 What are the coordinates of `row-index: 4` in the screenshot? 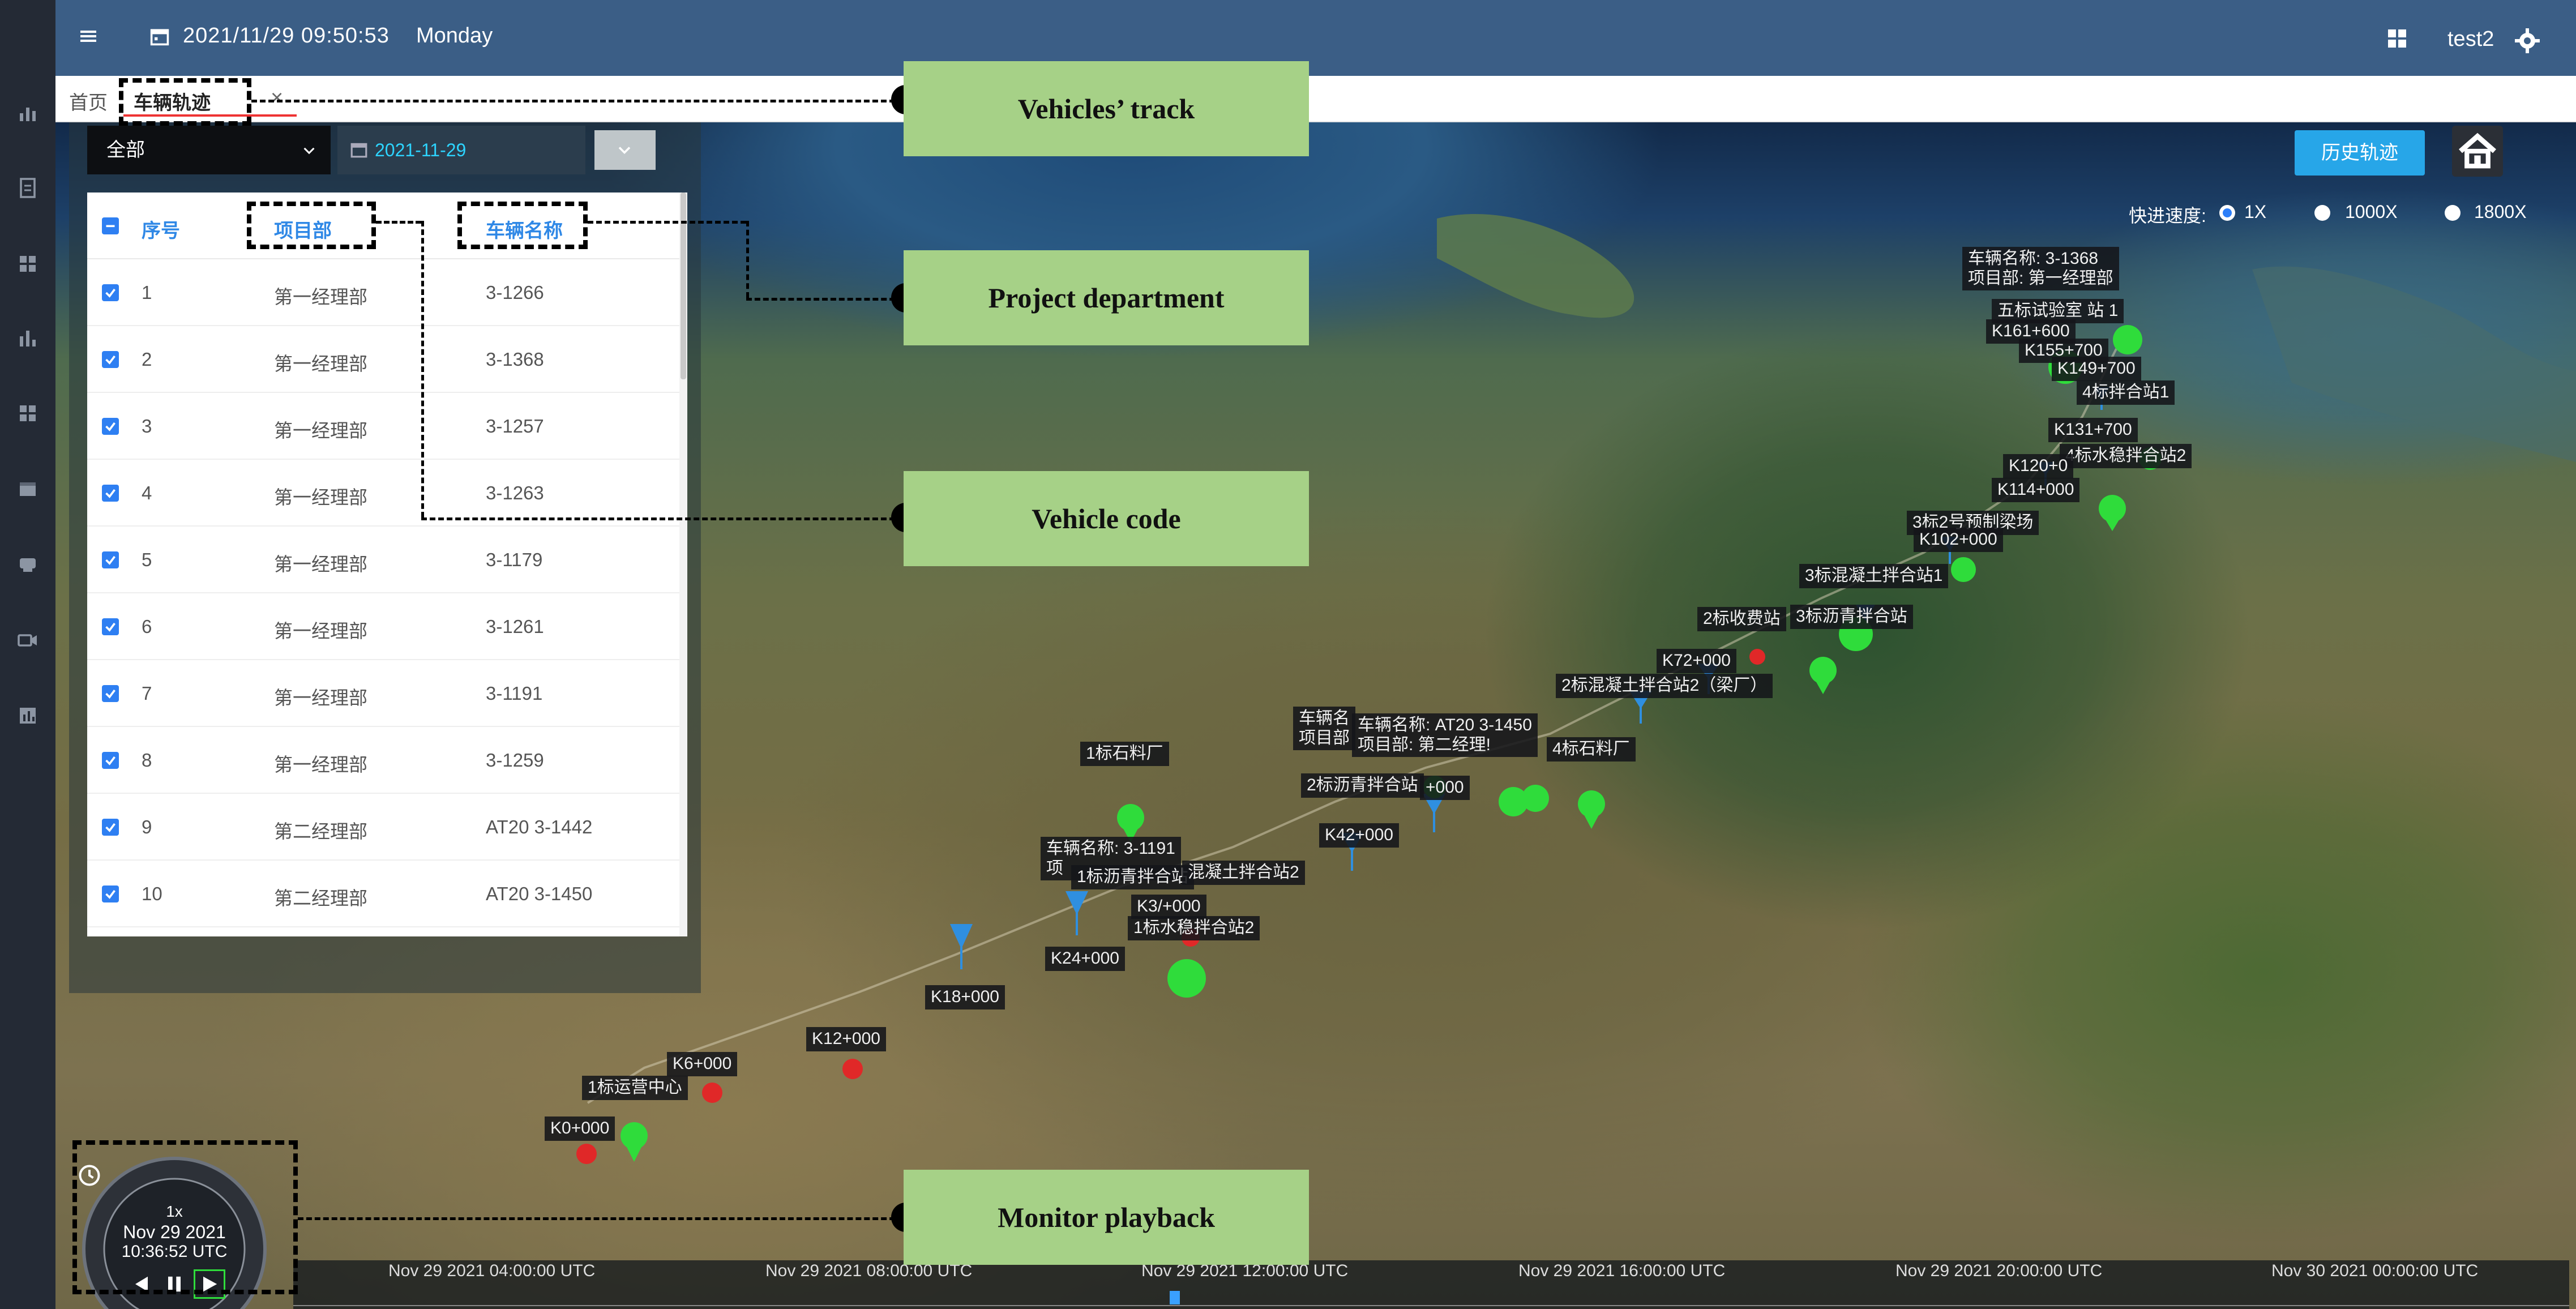 It's located at (147, 492).